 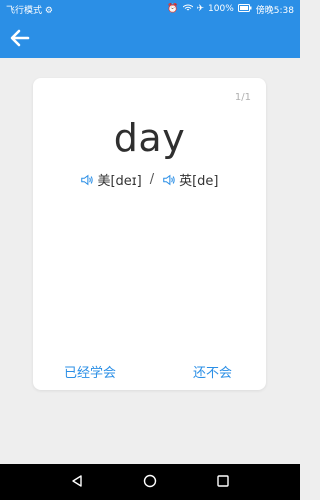 What do you see at coordinates (173, 9) in the screenshot?
I see `alarm-icon: ⏰` at bounding box center [173, 9].